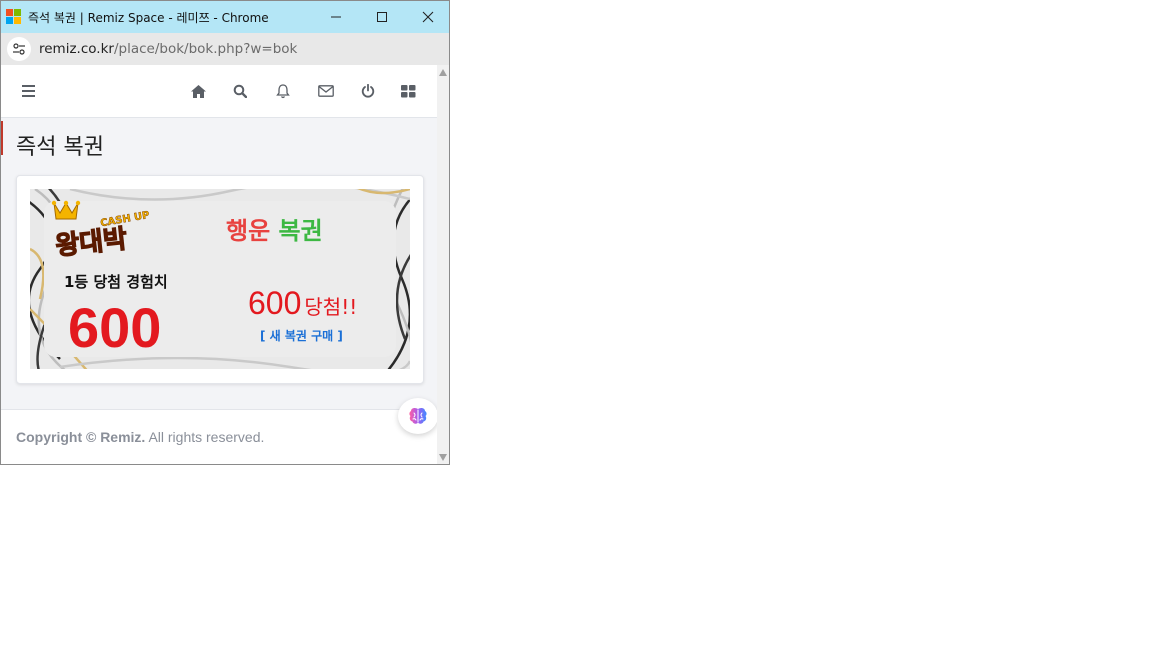  I want to click on messages-button, so click(326, 91).